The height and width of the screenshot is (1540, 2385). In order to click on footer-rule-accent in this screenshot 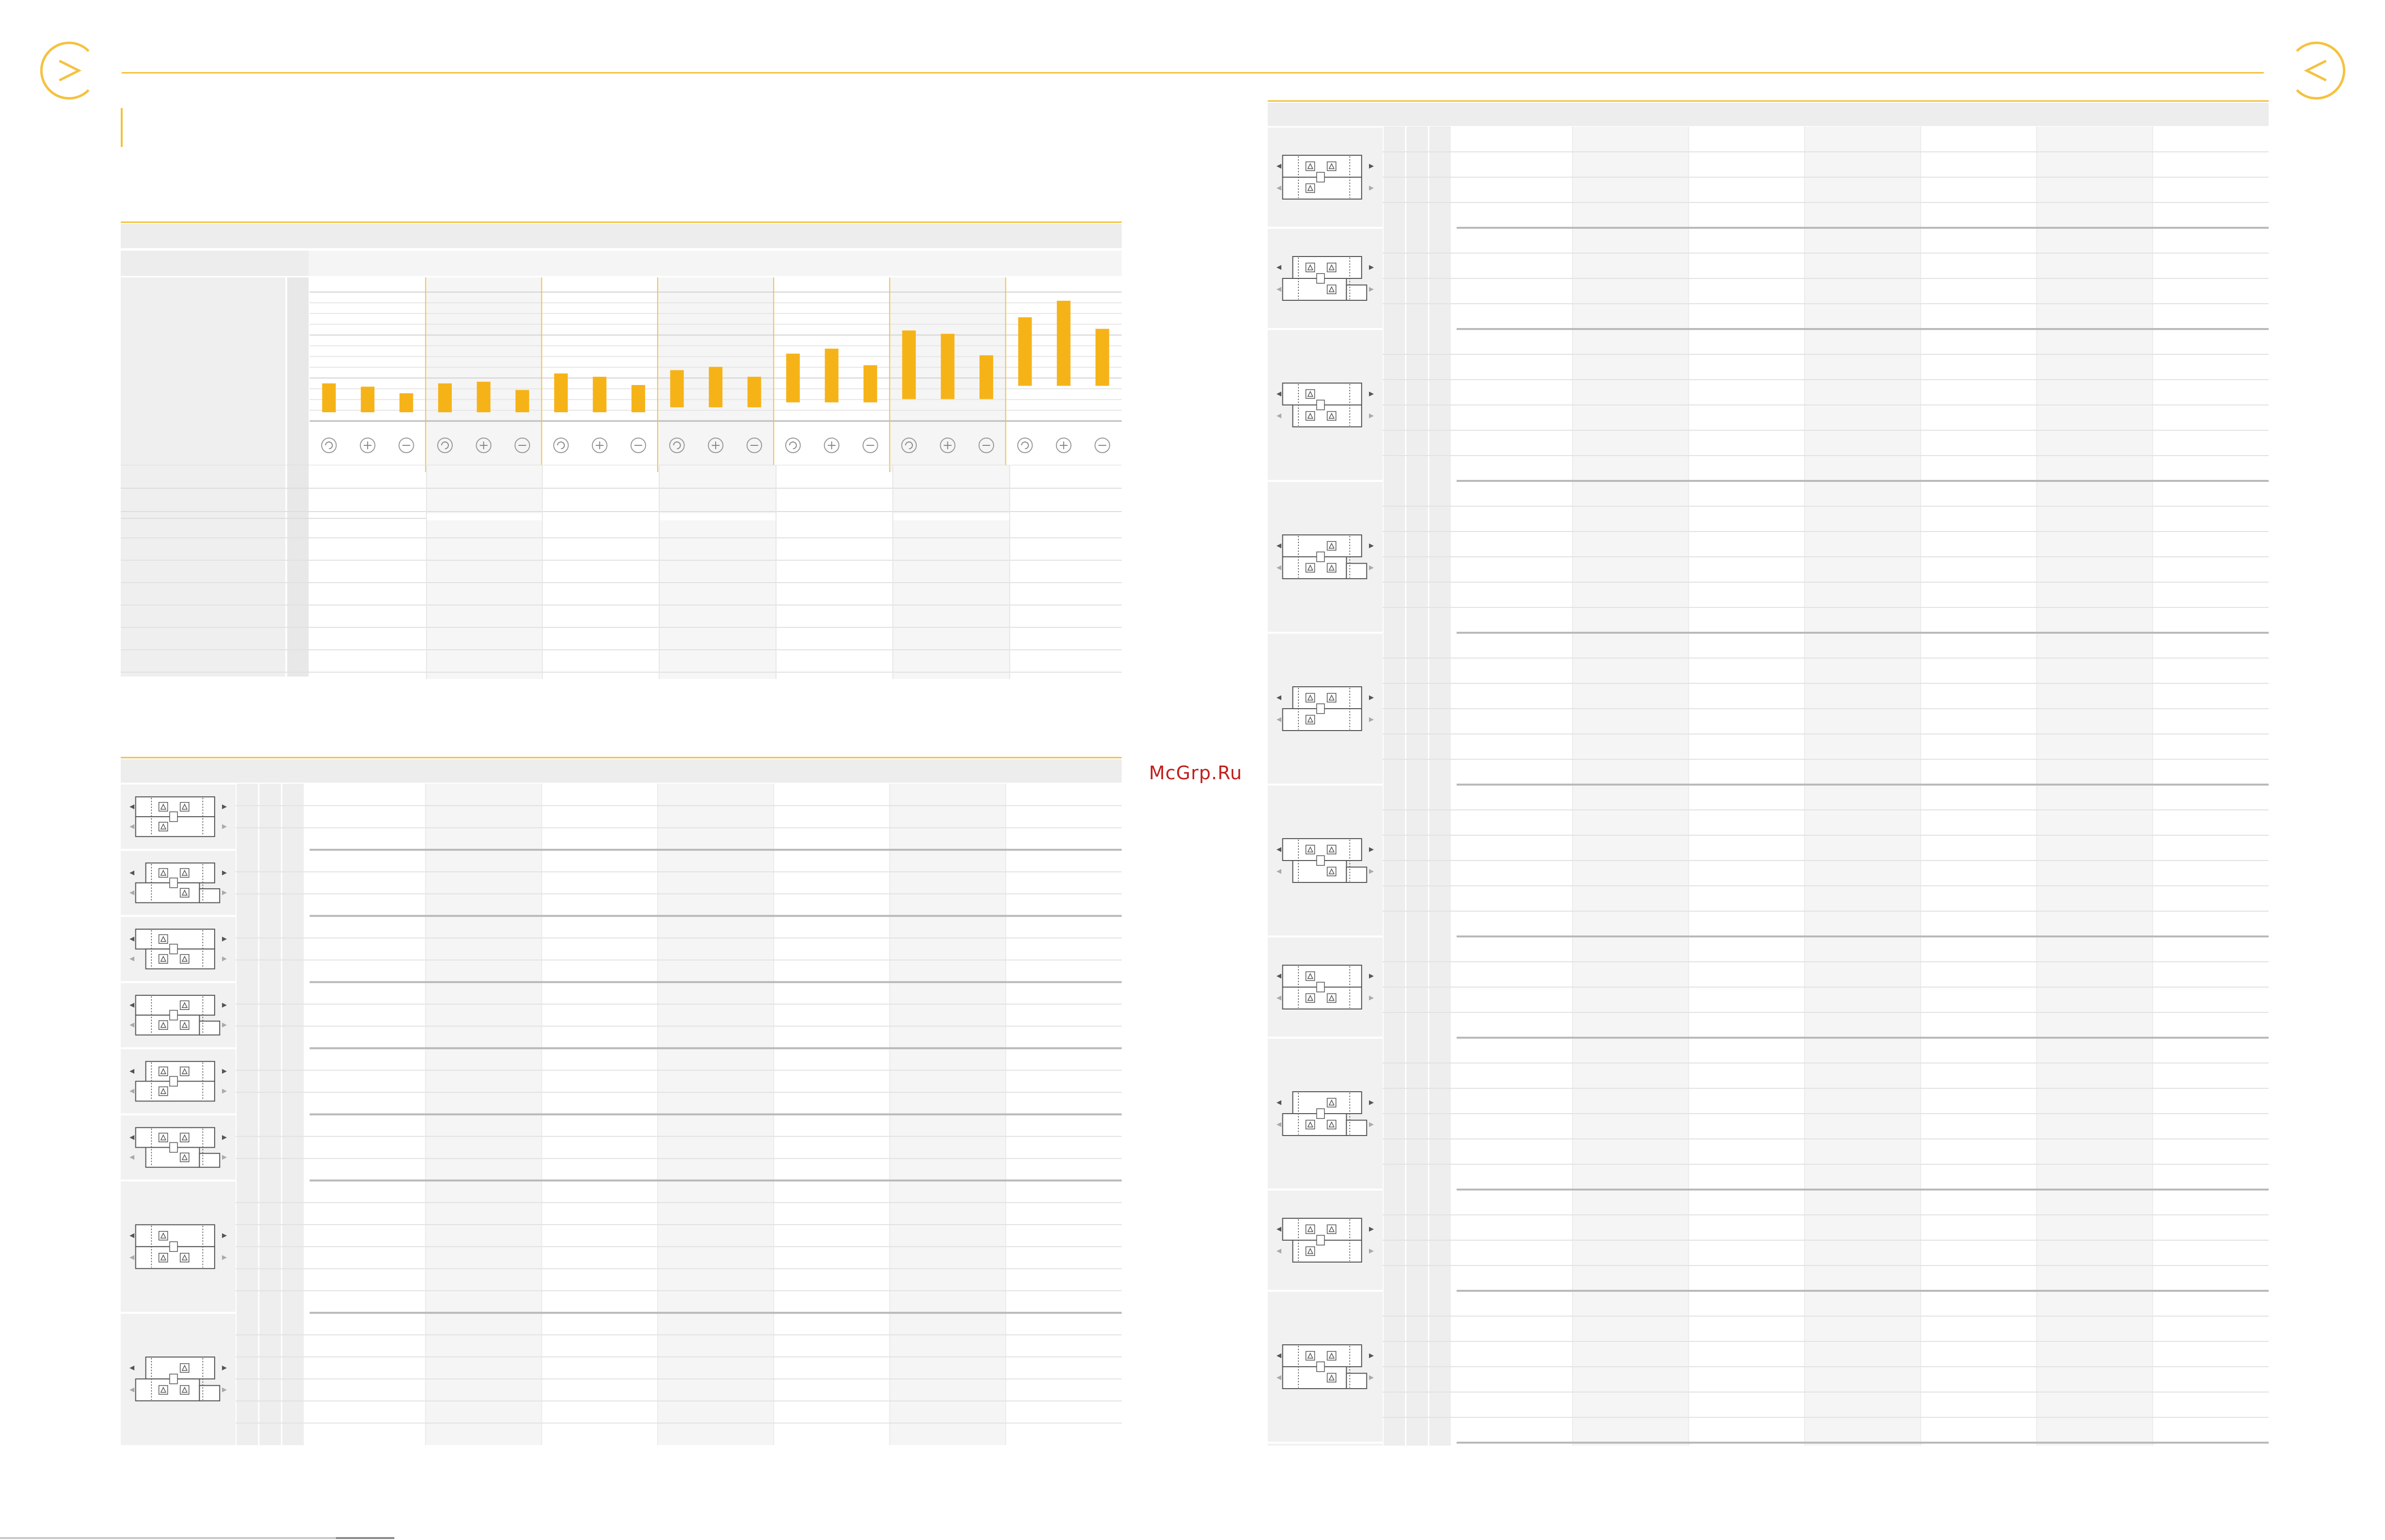, I will do `click(365, 1538)`.